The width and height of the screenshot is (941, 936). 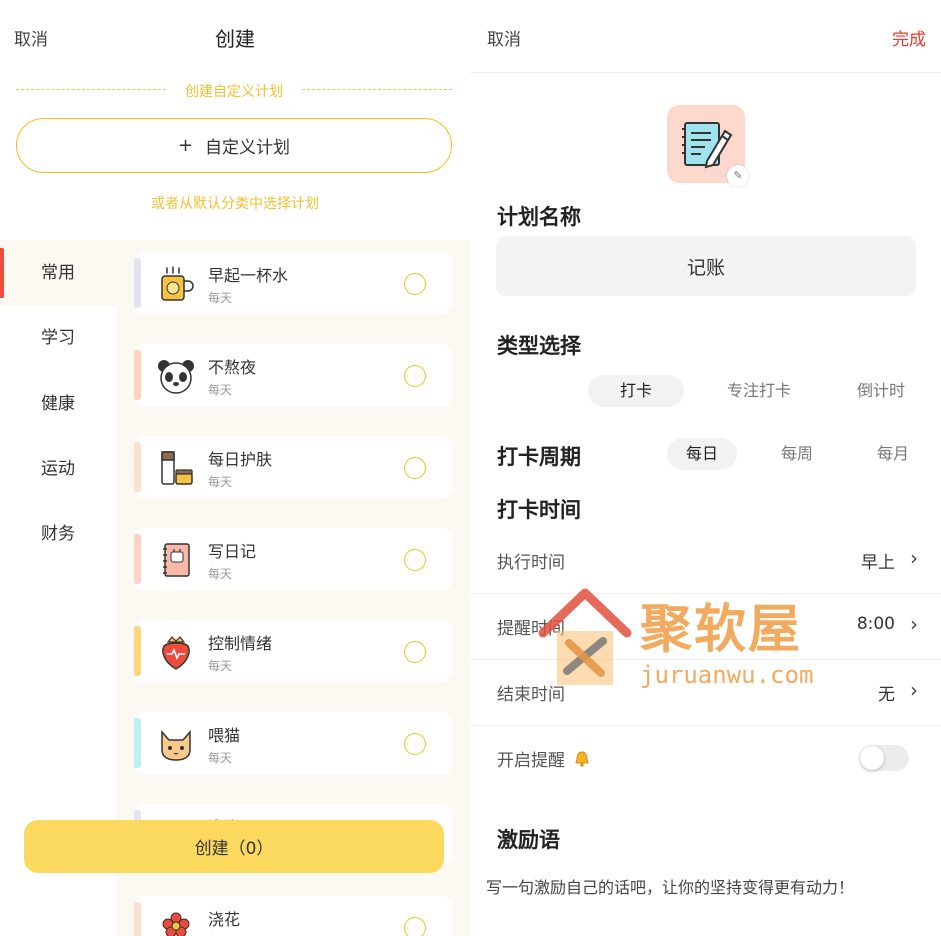 I want to click on plan-item: 浇花 每天, so click(x=293, y=916).